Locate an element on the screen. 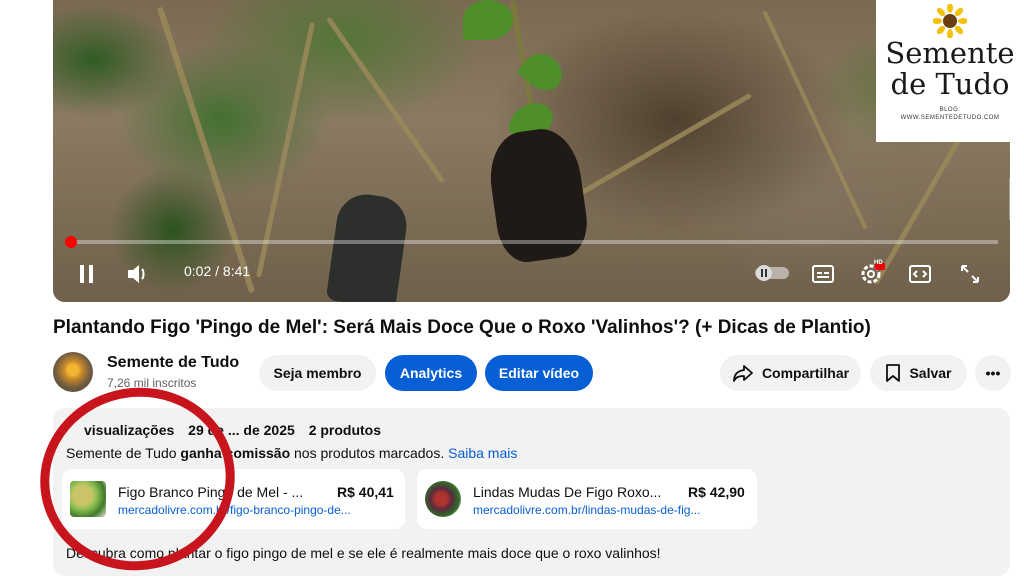  fullscreen-icon is located at coordinates (970, 274).